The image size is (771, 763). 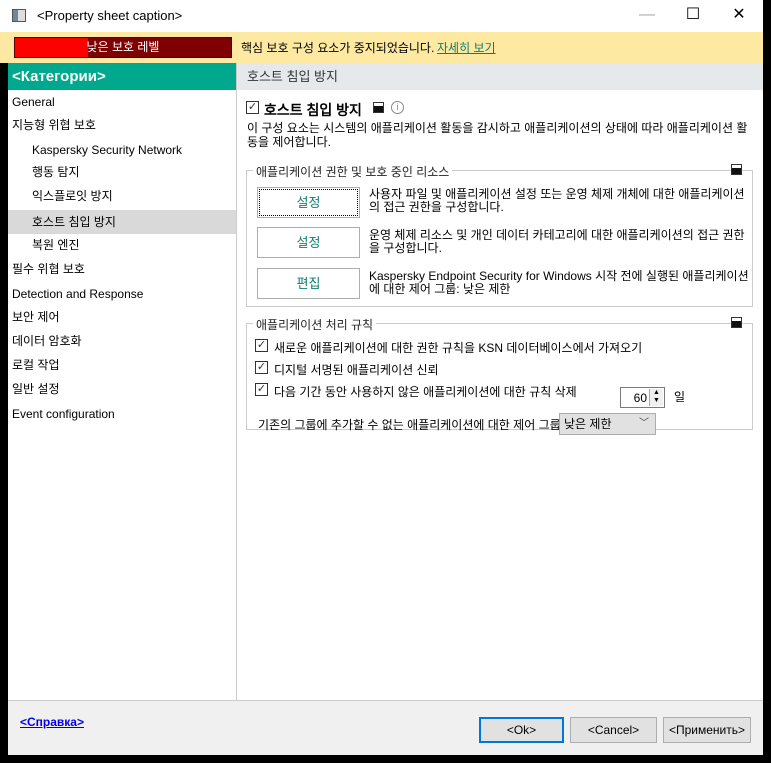 What do you see at coordinates (739, 16) in the screenshot?
I see `close-button: ✕` at bounding box center [739, 16].